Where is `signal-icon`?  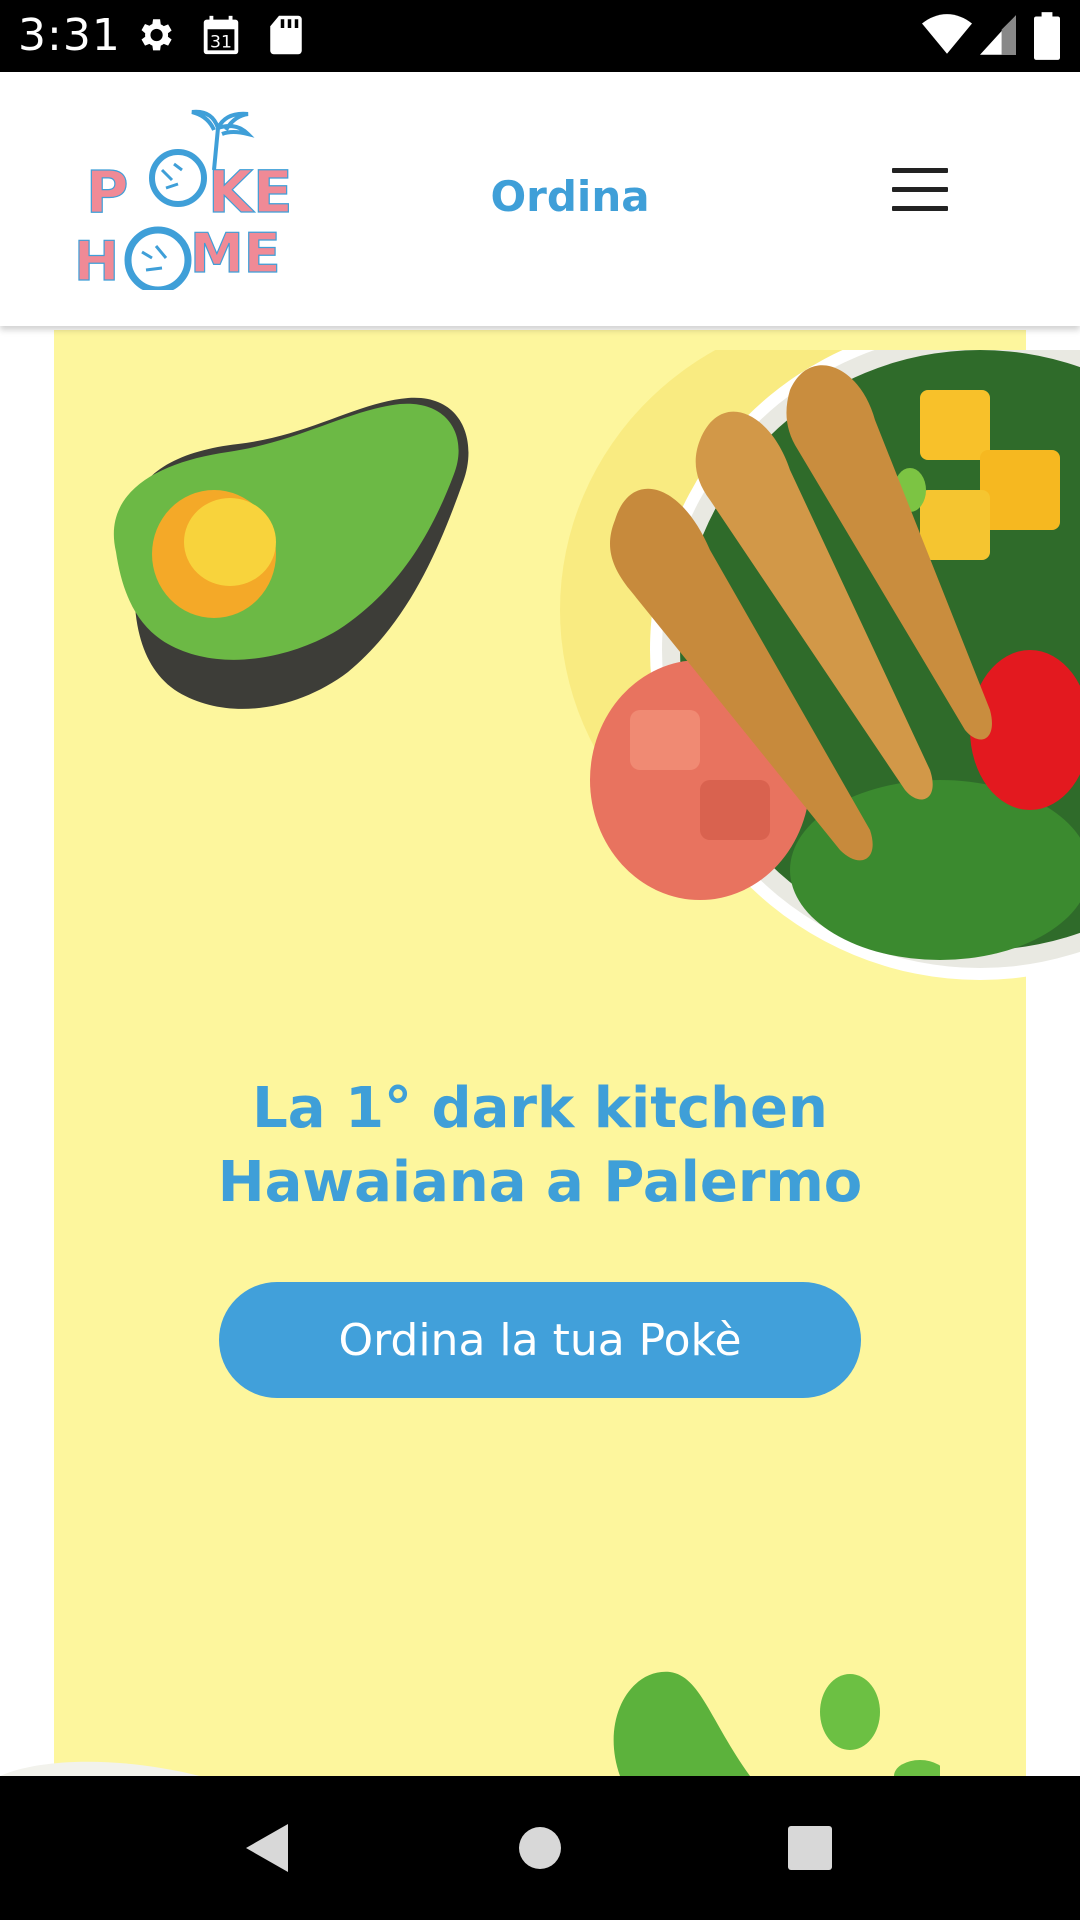 signal-icon is located at coordinates (998, 35).